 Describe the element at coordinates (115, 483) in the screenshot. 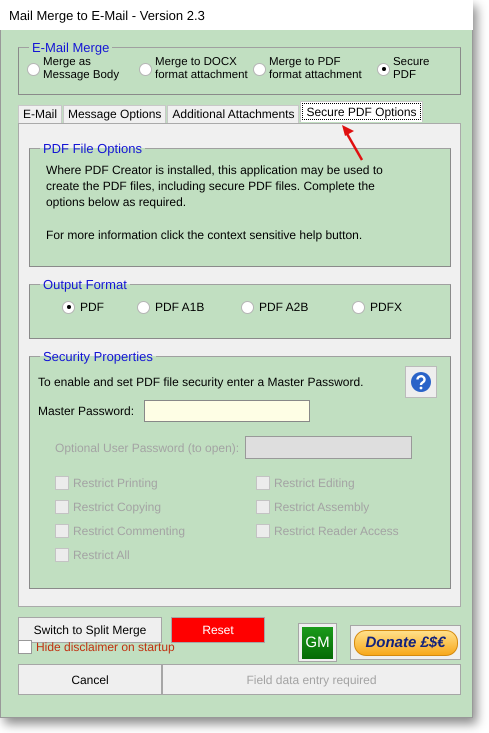

I see `checkbox-label: Restrict Printing` at that location.